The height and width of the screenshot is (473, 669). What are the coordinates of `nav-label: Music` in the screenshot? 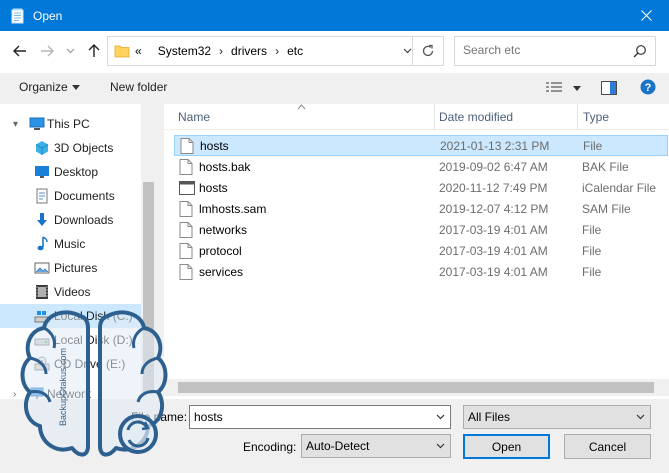 It's located at (70, 244).